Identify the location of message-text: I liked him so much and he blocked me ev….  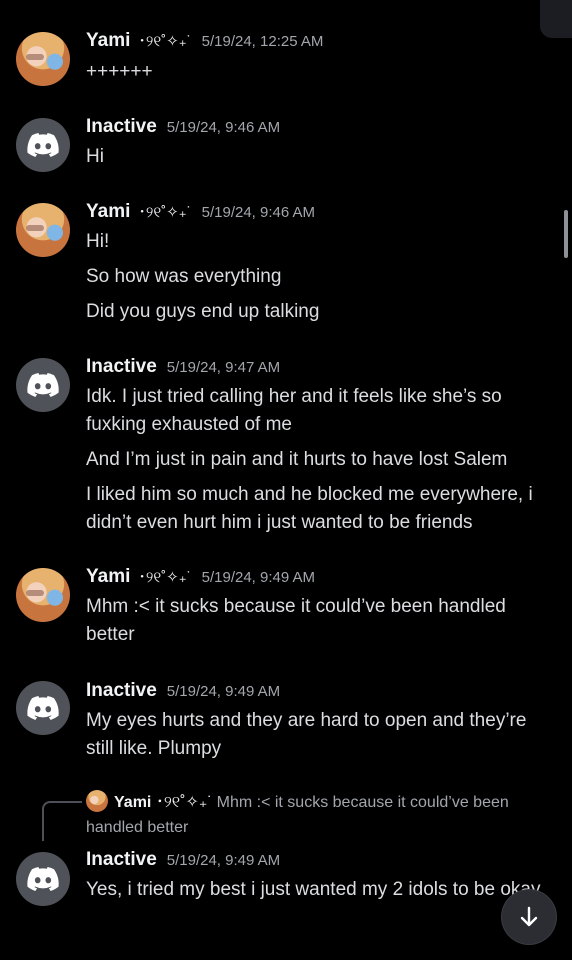
(309, 508).